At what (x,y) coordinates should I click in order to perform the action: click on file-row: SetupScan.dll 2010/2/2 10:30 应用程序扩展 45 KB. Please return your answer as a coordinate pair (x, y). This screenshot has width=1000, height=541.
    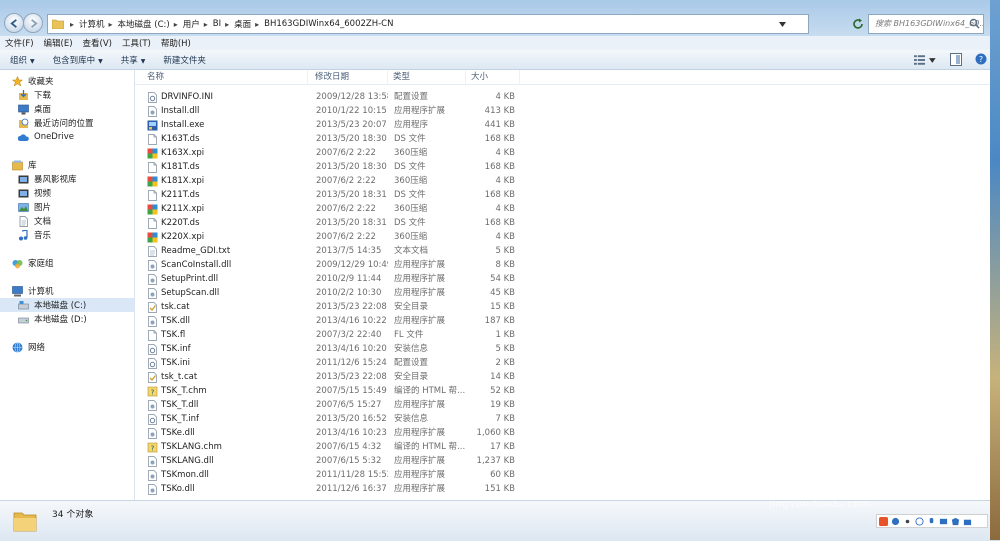
    Looking at the image, I should click on (415, 293).